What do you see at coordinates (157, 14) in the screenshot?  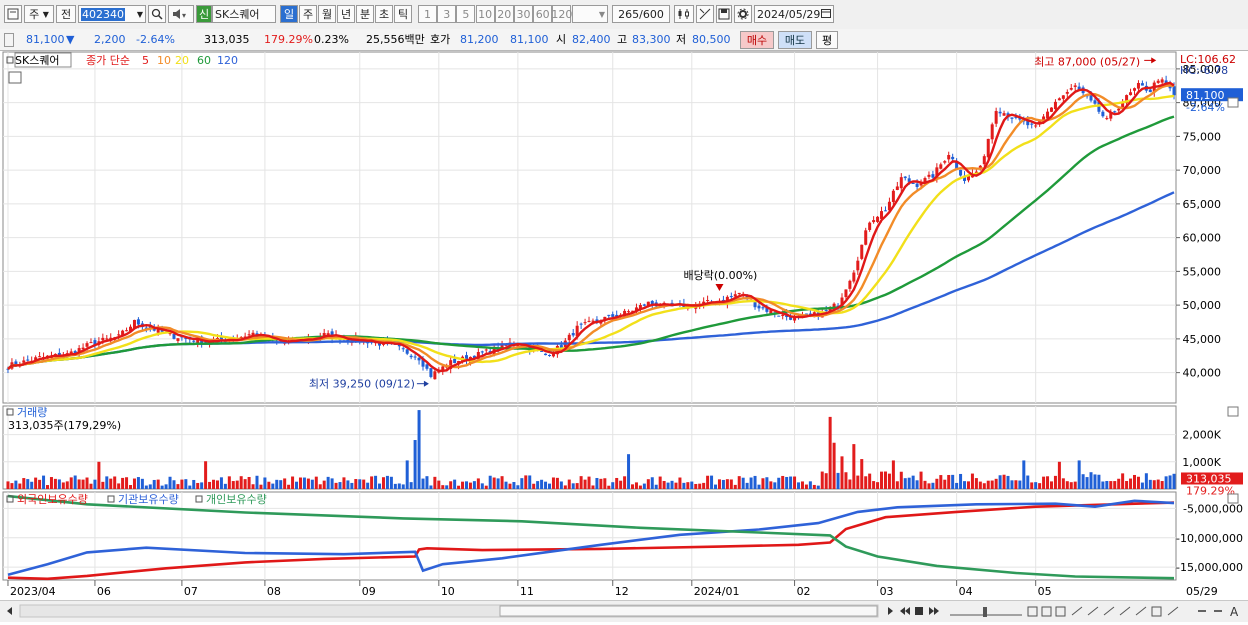 I see `search-icon` at bounding box center [157, 14].